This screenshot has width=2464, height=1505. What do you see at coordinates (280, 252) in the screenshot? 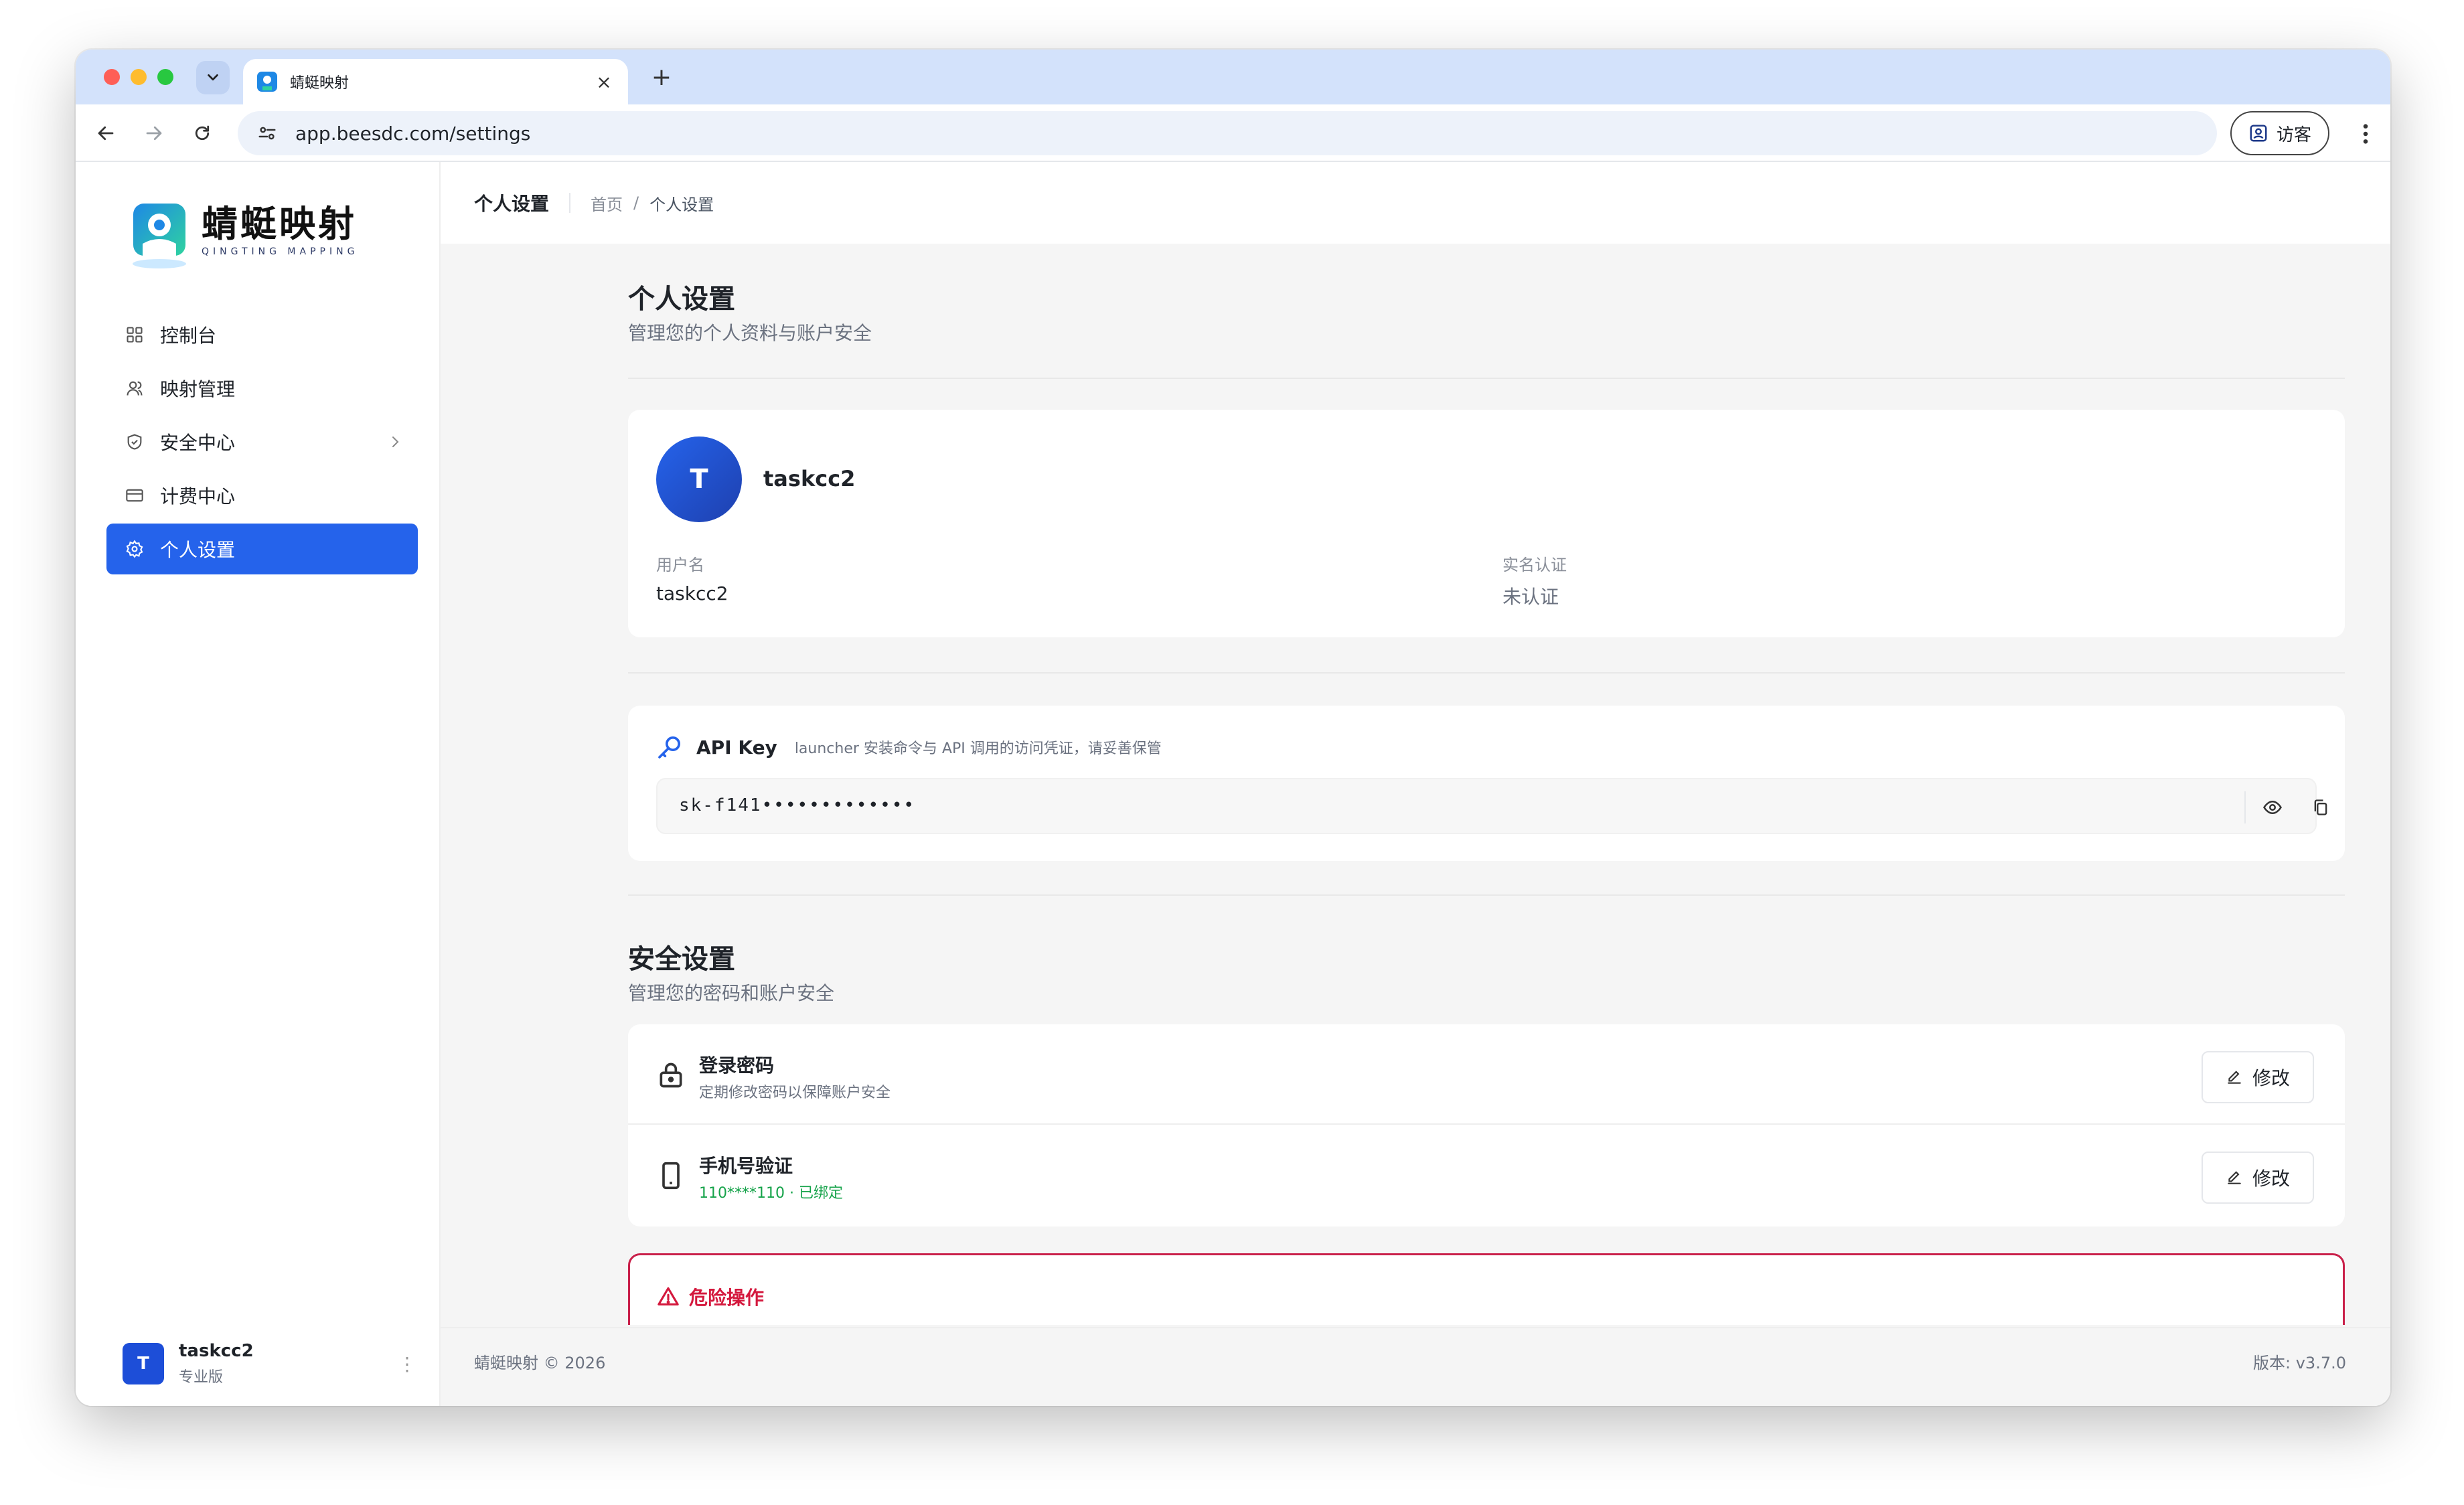
I see `logo-subtitle: QINGTING MAPPING` at bounding box center [280, 252].